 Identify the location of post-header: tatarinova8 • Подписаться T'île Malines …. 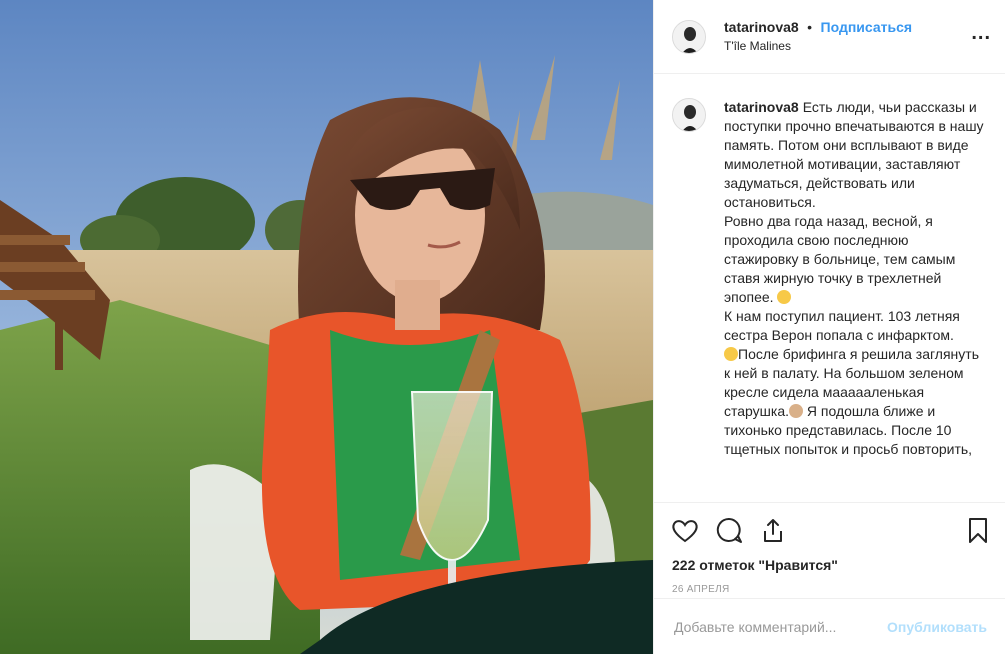
(829, 37).